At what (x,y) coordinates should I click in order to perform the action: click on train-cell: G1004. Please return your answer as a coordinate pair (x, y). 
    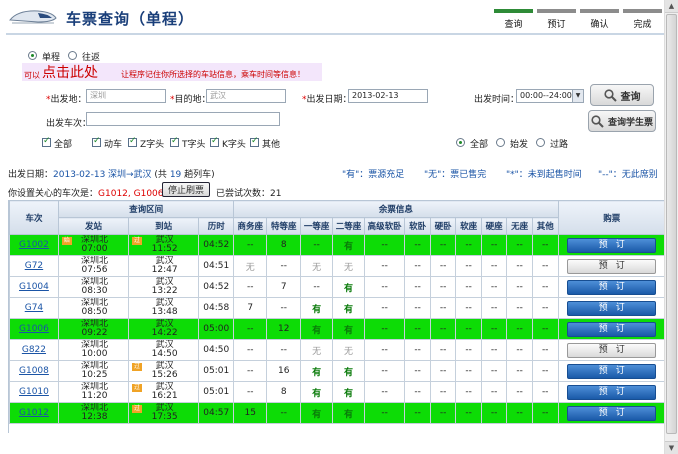
    Looking at the image, I should click on (34, 287).